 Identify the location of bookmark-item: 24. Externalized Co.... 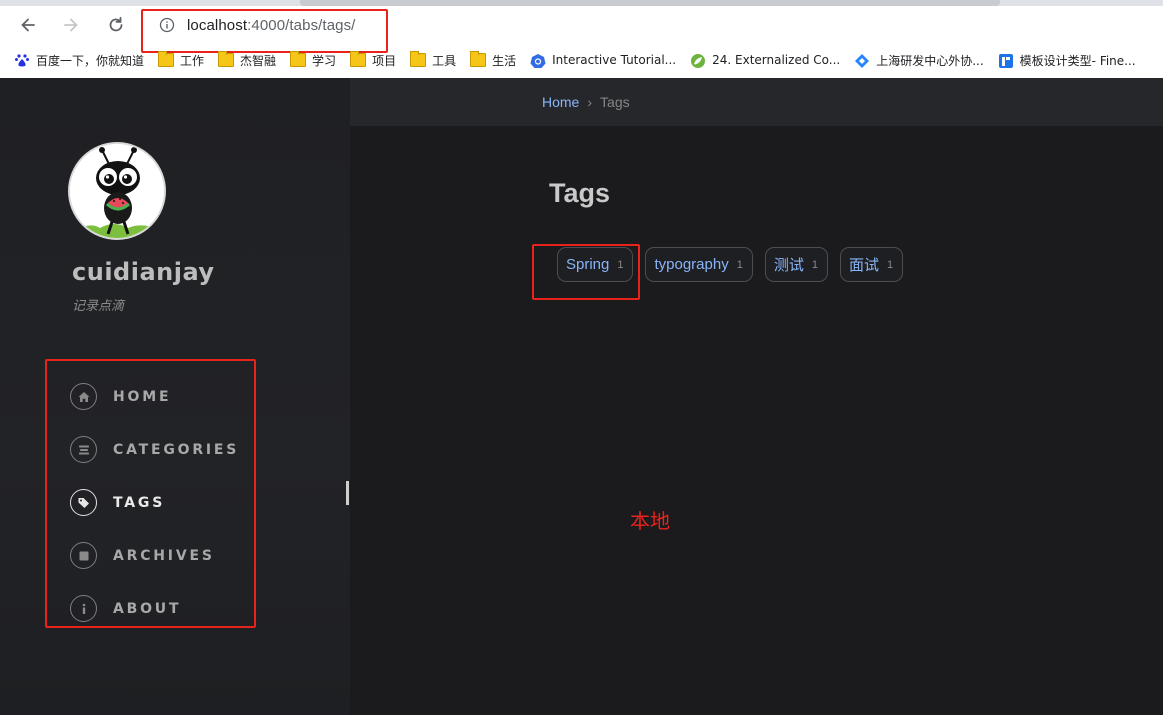
(765, 60).